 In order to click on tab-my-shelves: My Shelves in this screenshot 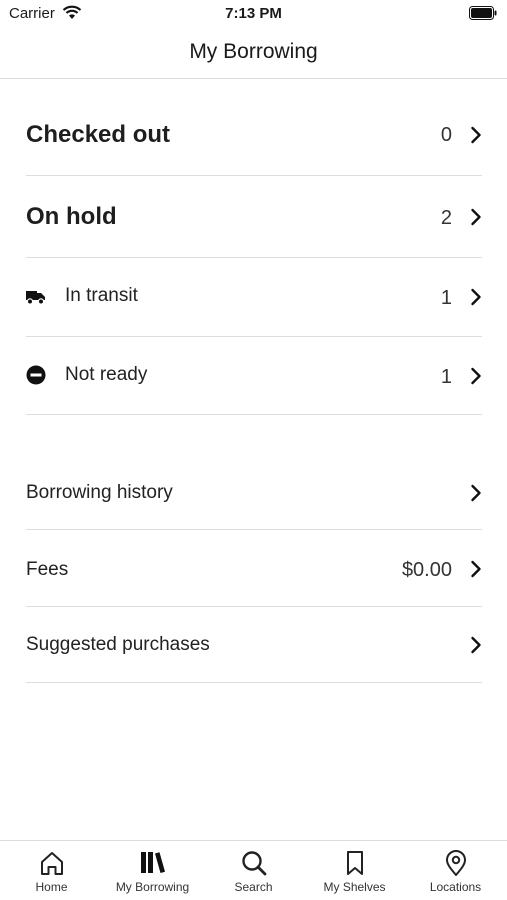, I will do `click(354, 870)`.